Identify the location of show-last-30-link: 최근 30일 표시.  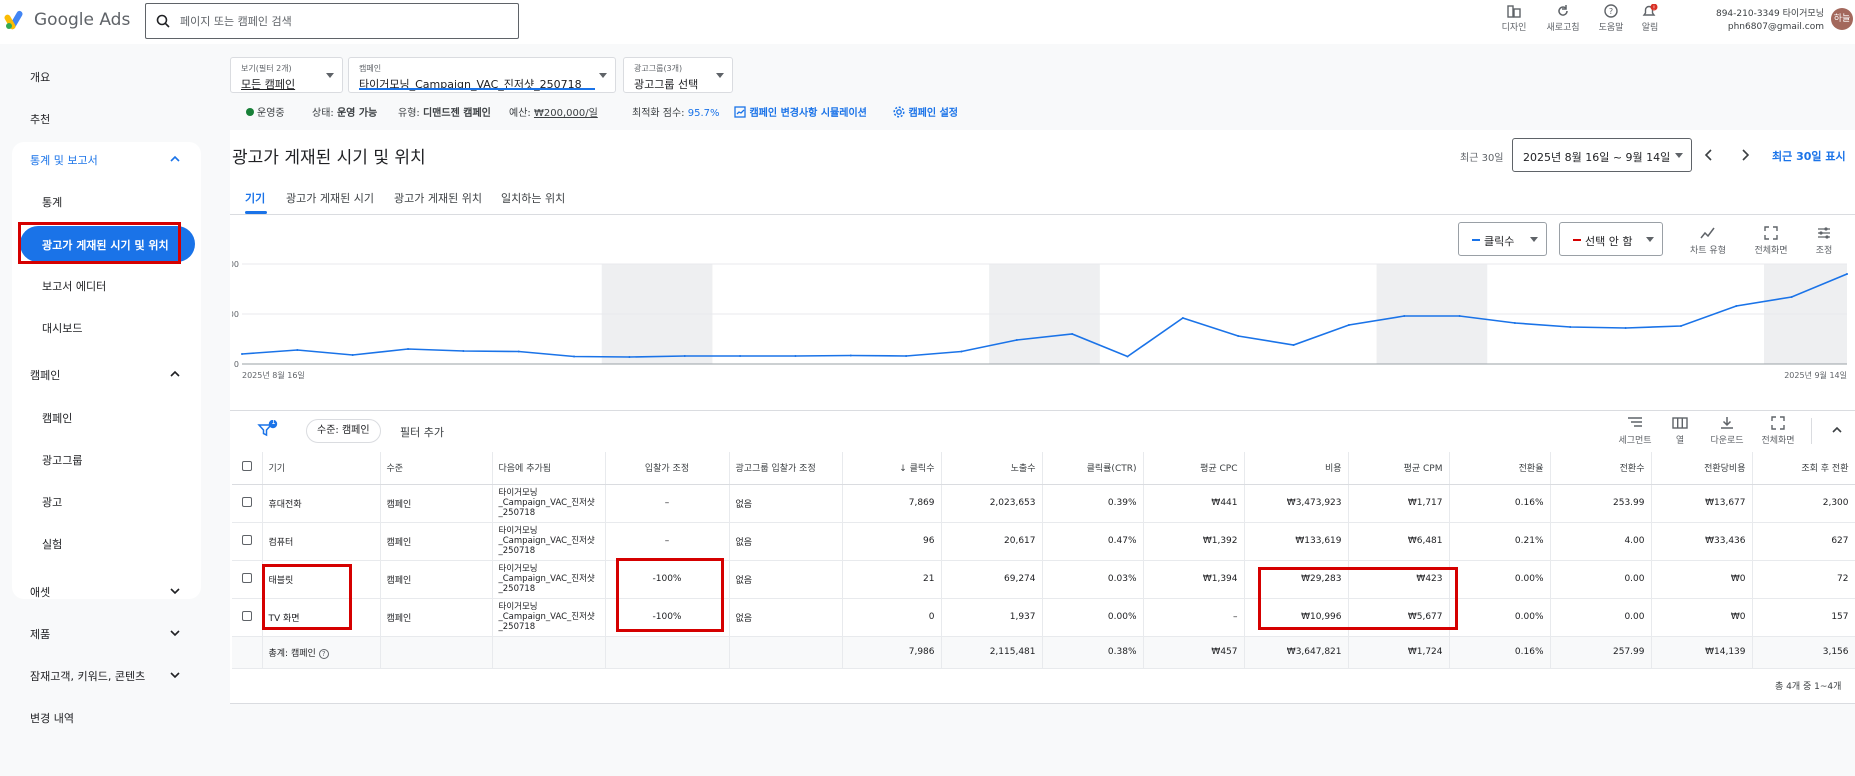
(1809, 156).